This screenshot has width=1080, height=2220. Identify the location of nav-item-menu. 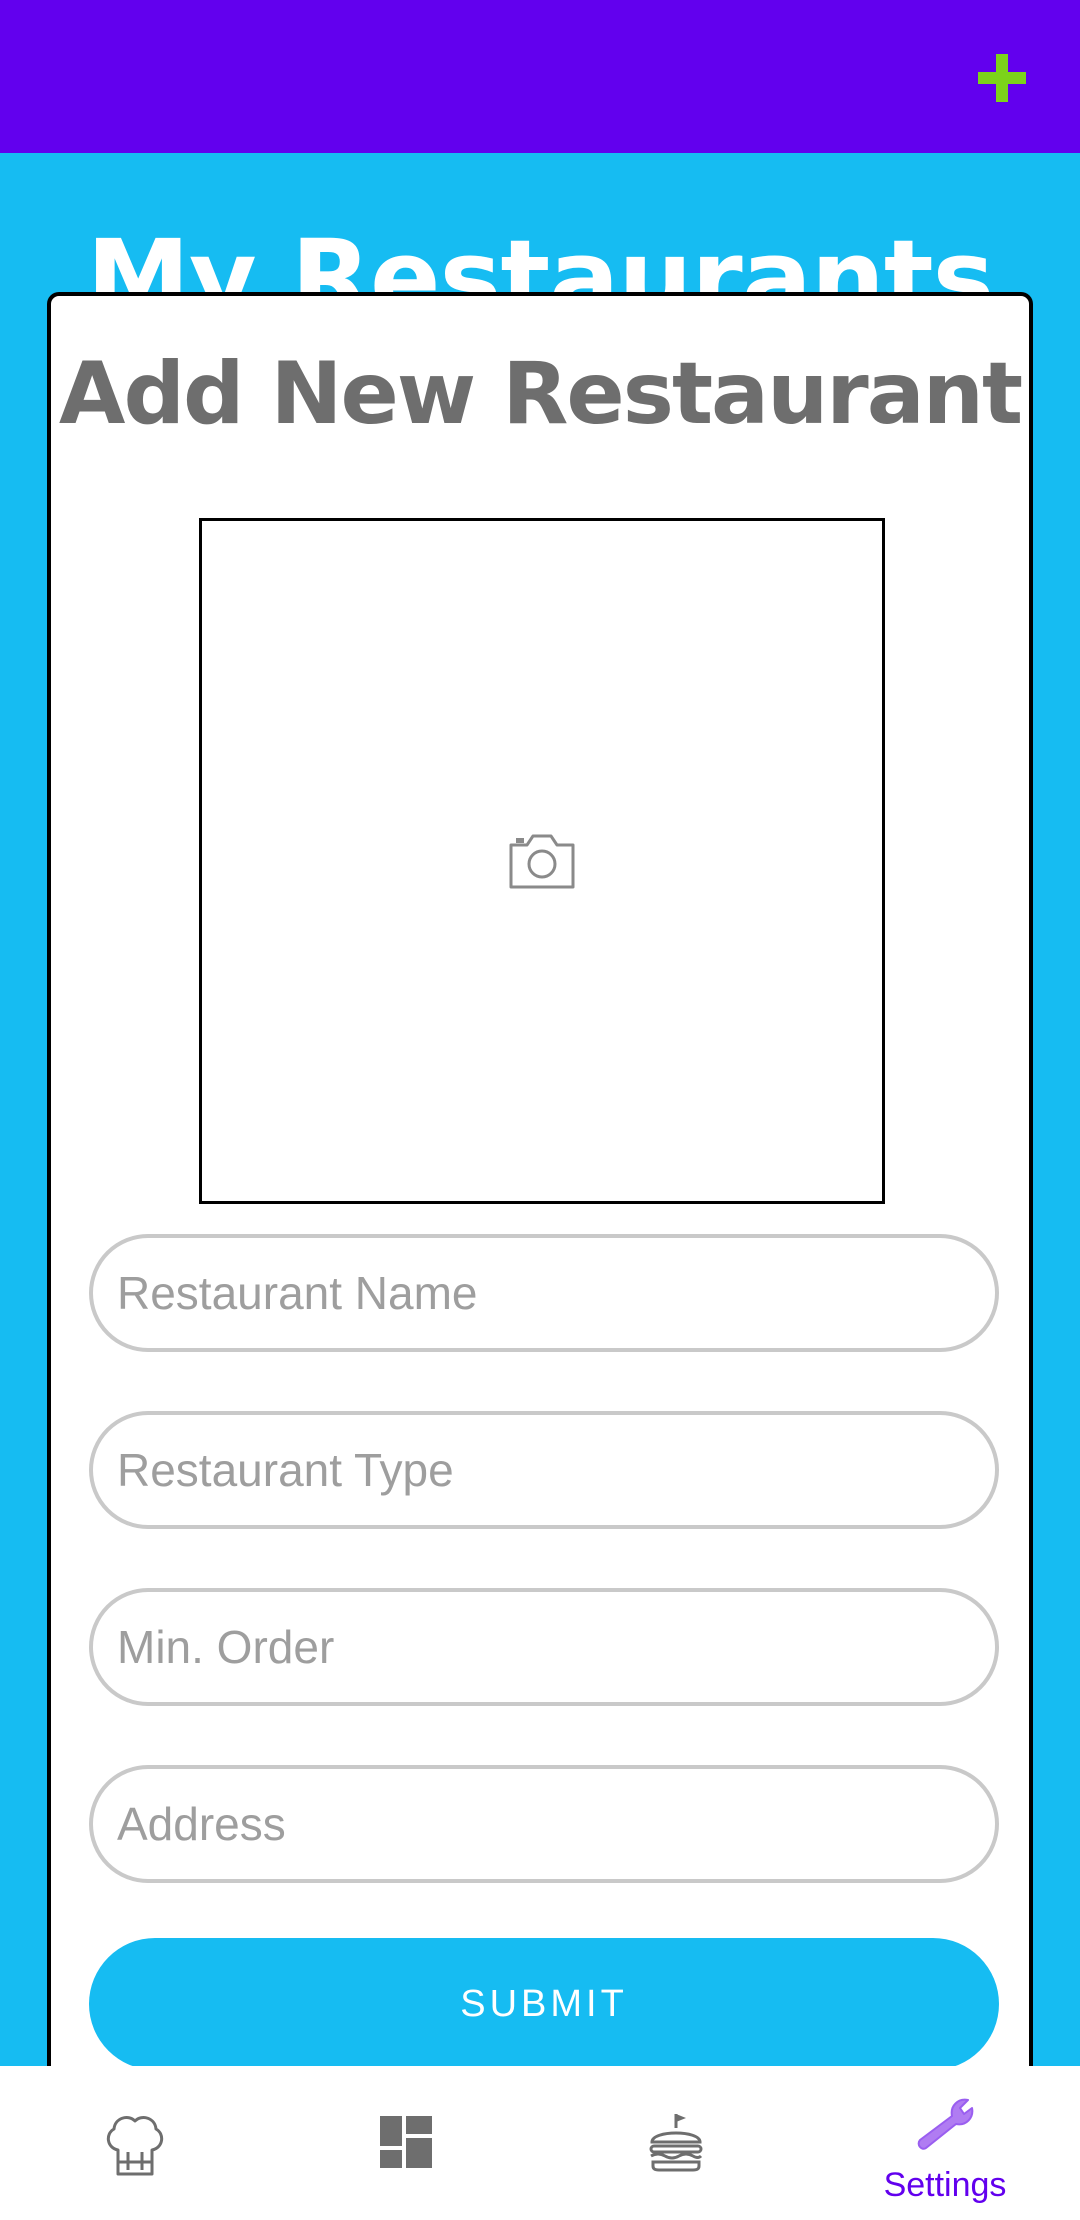
(675, 2143).